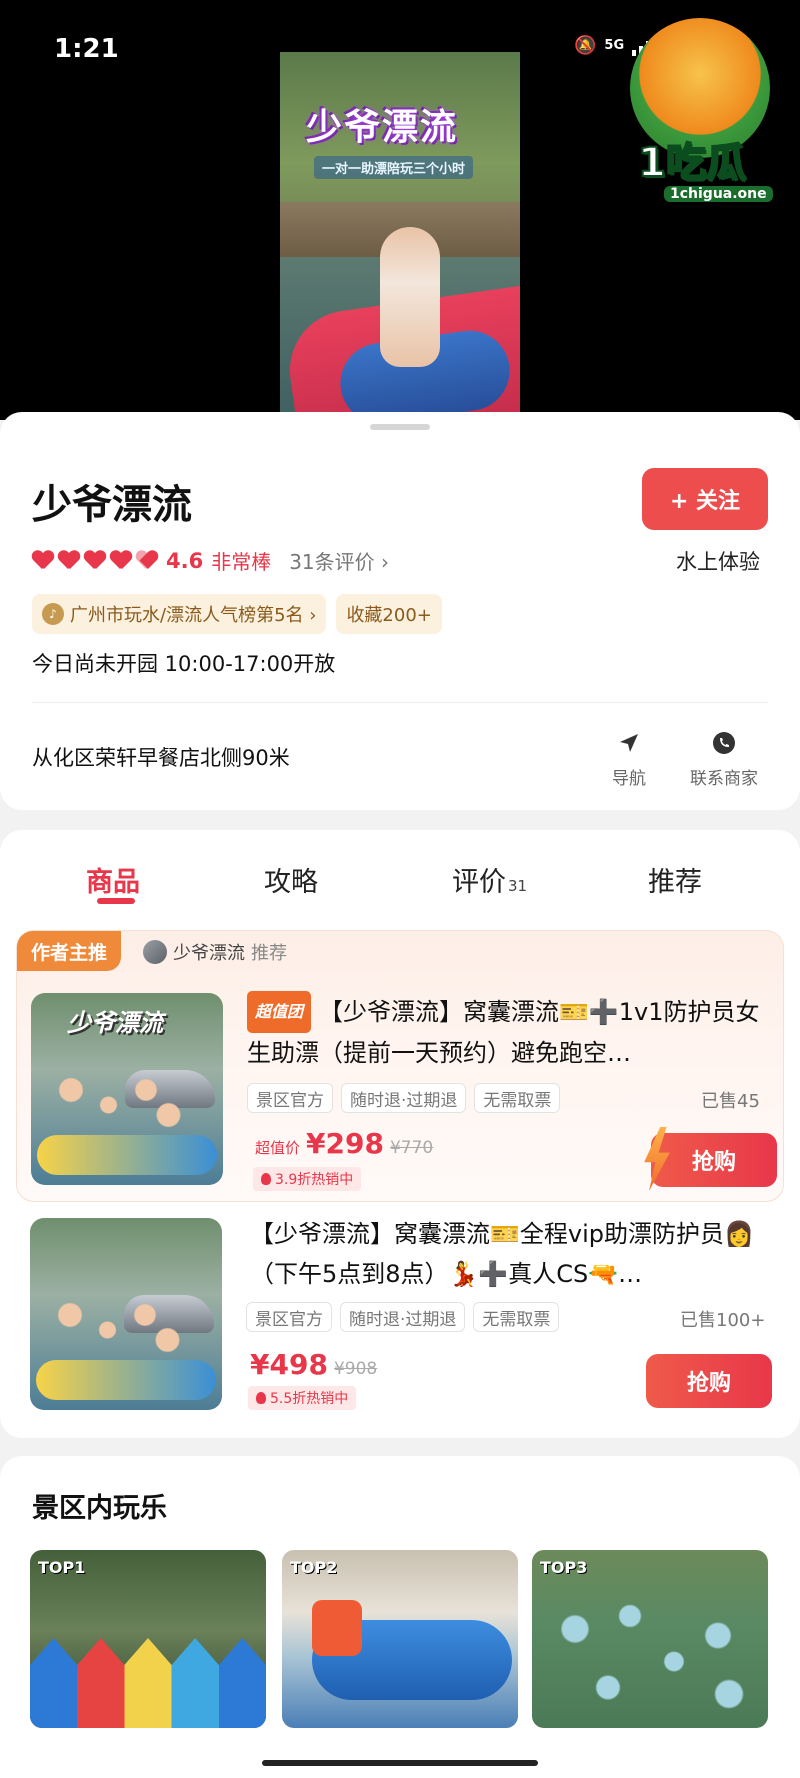  I want to click on rating-hearts, so click(95, 561).